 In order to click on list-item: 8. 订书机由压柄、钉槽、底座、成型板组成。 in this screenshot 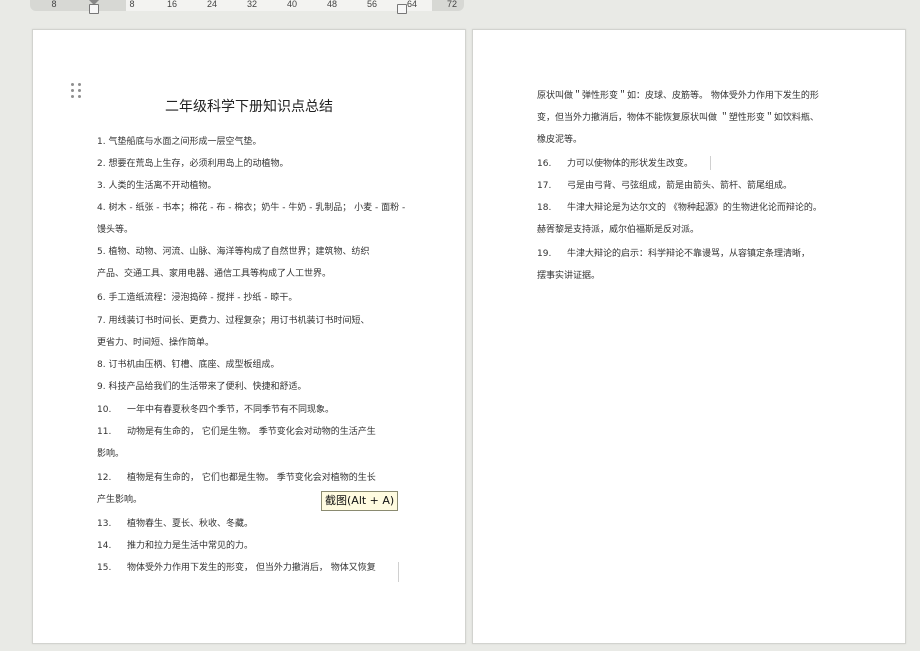, I will do `click(188, 365)`.